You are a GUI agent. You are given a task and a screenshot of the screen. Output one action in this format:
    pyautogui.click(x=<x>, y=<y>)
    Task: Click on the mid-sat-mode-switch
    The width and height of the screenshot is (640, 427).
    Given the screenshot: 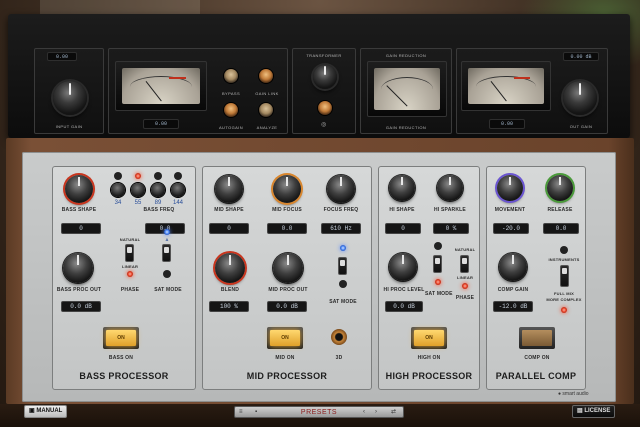 What is the action you would take?
    pyautogui.click(x=342, y=266)
    